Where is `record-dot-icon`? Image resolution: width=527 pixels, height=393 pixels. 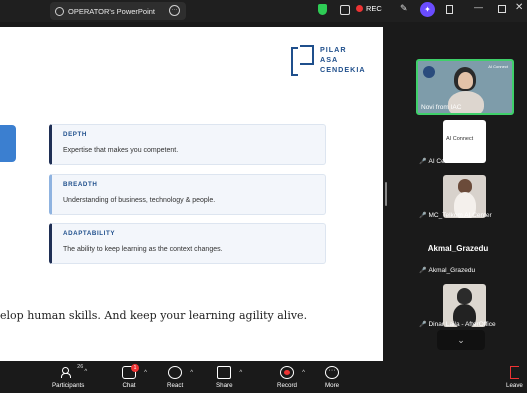
record-dot-icon is located at coordinates (359, 8).